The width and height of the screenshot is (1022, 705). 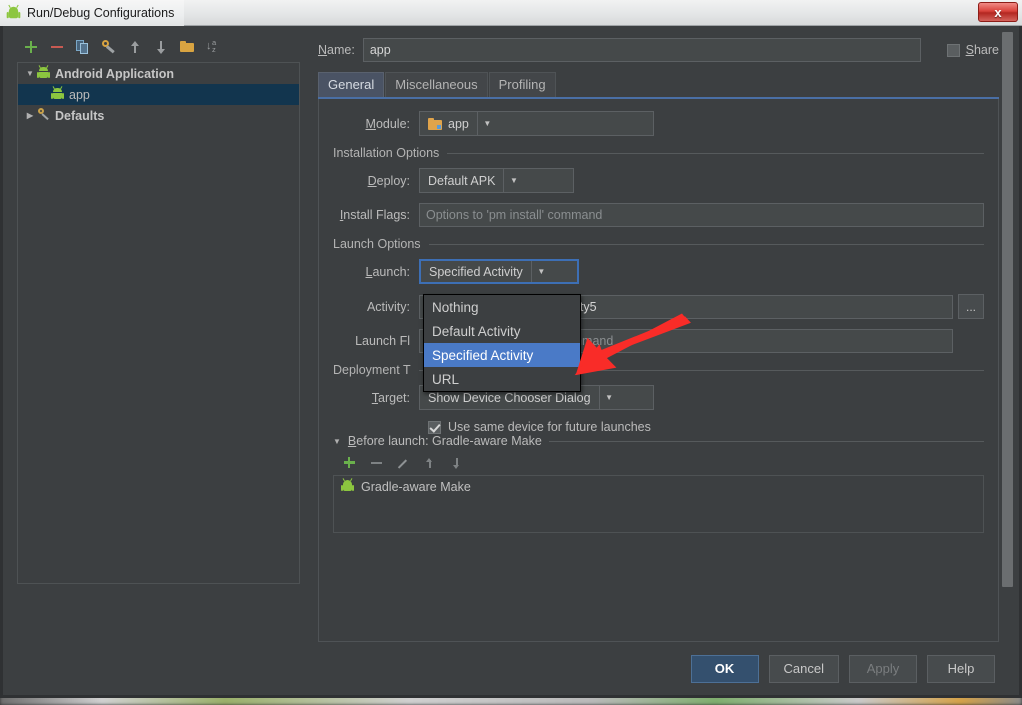 I want to click on folder-icon, so click(x=187, y=47).